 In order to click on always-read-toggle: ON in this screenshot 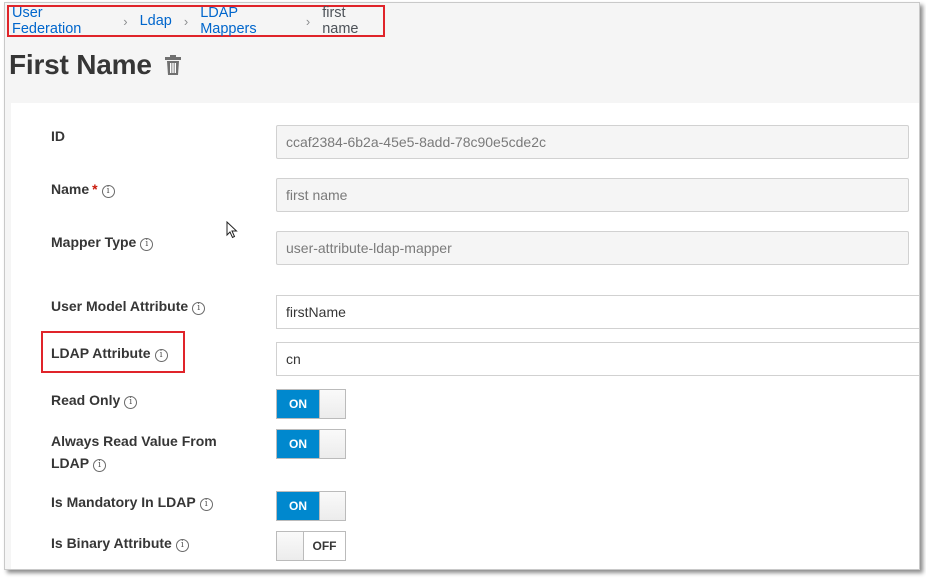, I will do `click(311, 444)`.